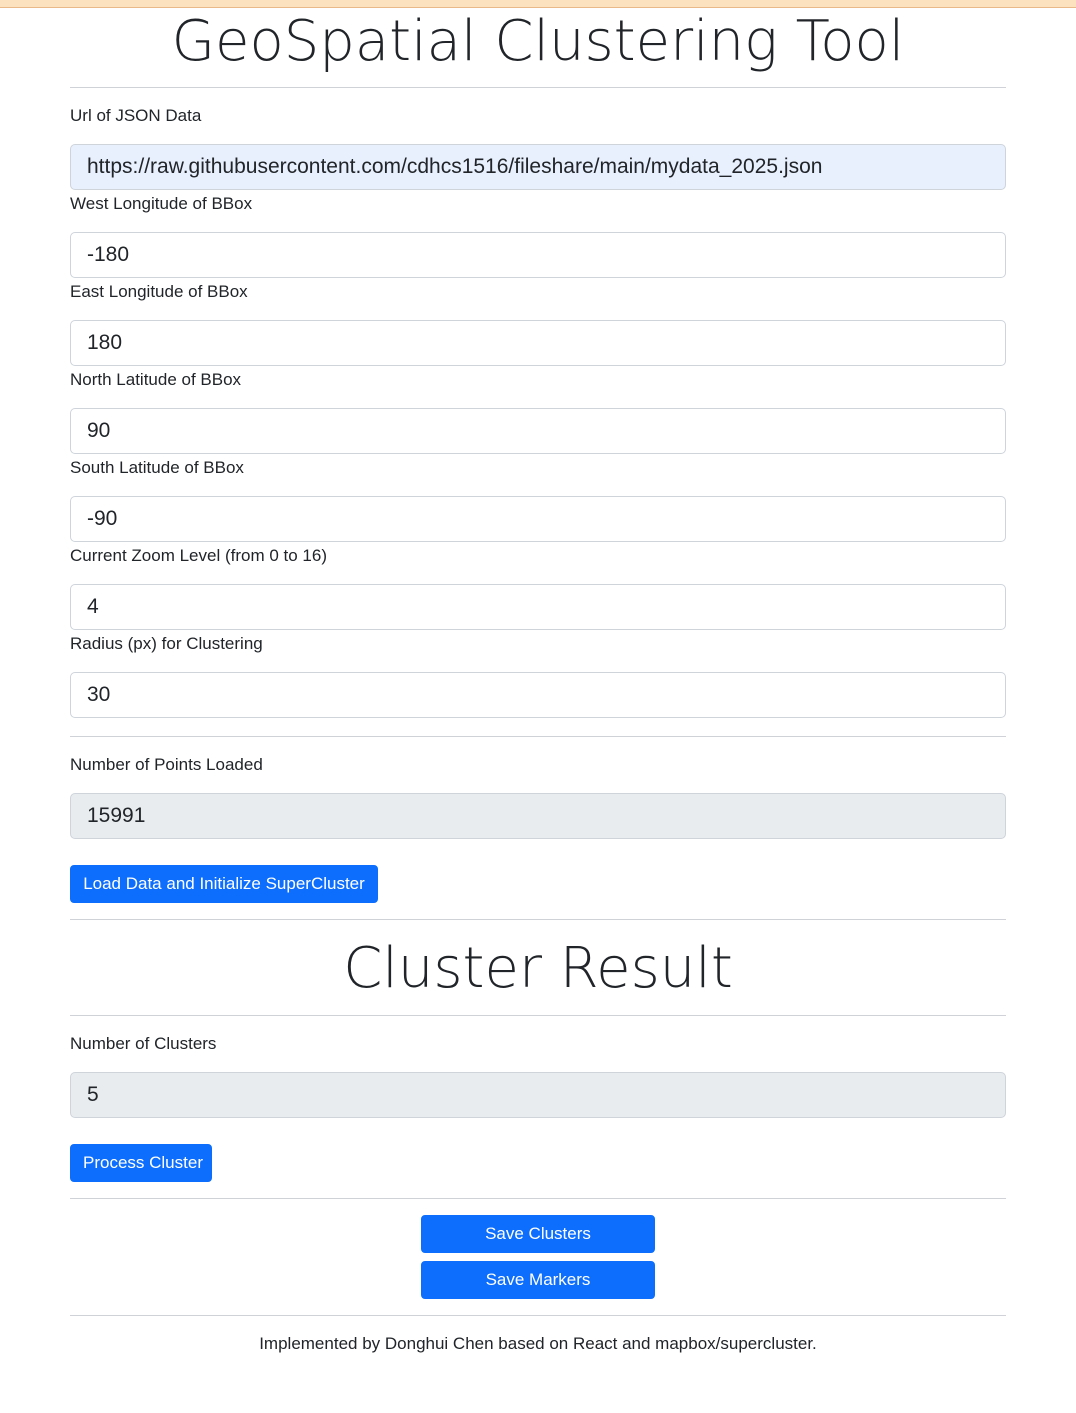  Describe the element at coordinates (157, 467) in the screenshot. I see `south-latitude-label: South Latitude of BBox` at that location.